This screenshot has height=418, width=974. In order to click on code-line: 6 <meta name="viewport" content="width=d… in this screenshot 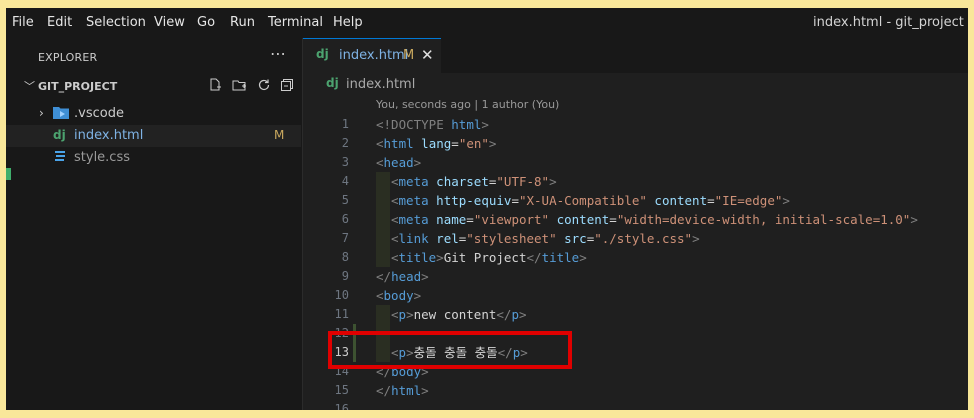, I will do `click(635, 219)`.